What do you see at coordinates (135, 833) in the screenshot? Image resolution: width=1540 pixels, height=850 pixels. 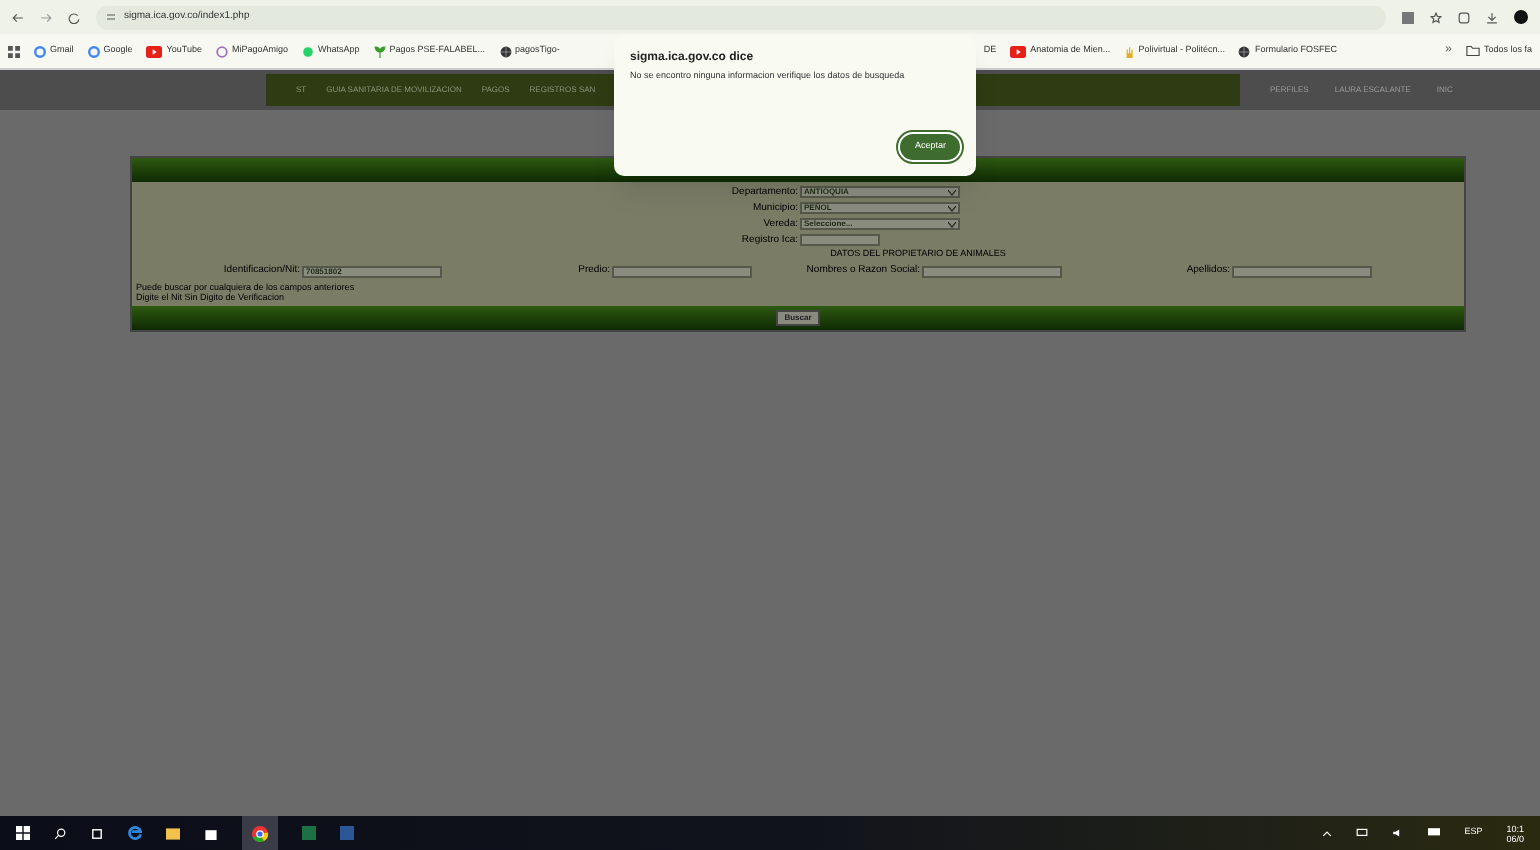 I see `edge-icon` at bounding box center [135, 833].